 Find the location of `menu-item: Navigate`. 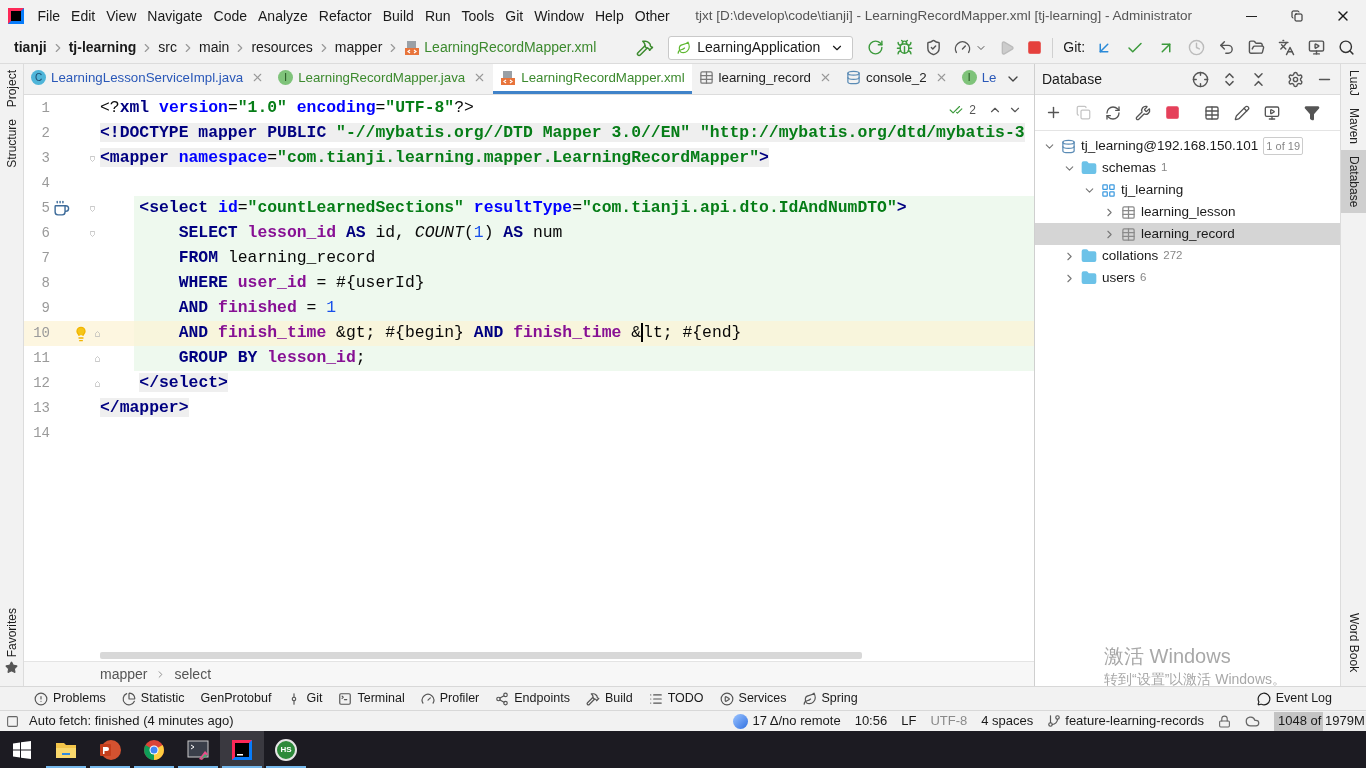

menu-item: Navigate is located at coordinates (175, 16).